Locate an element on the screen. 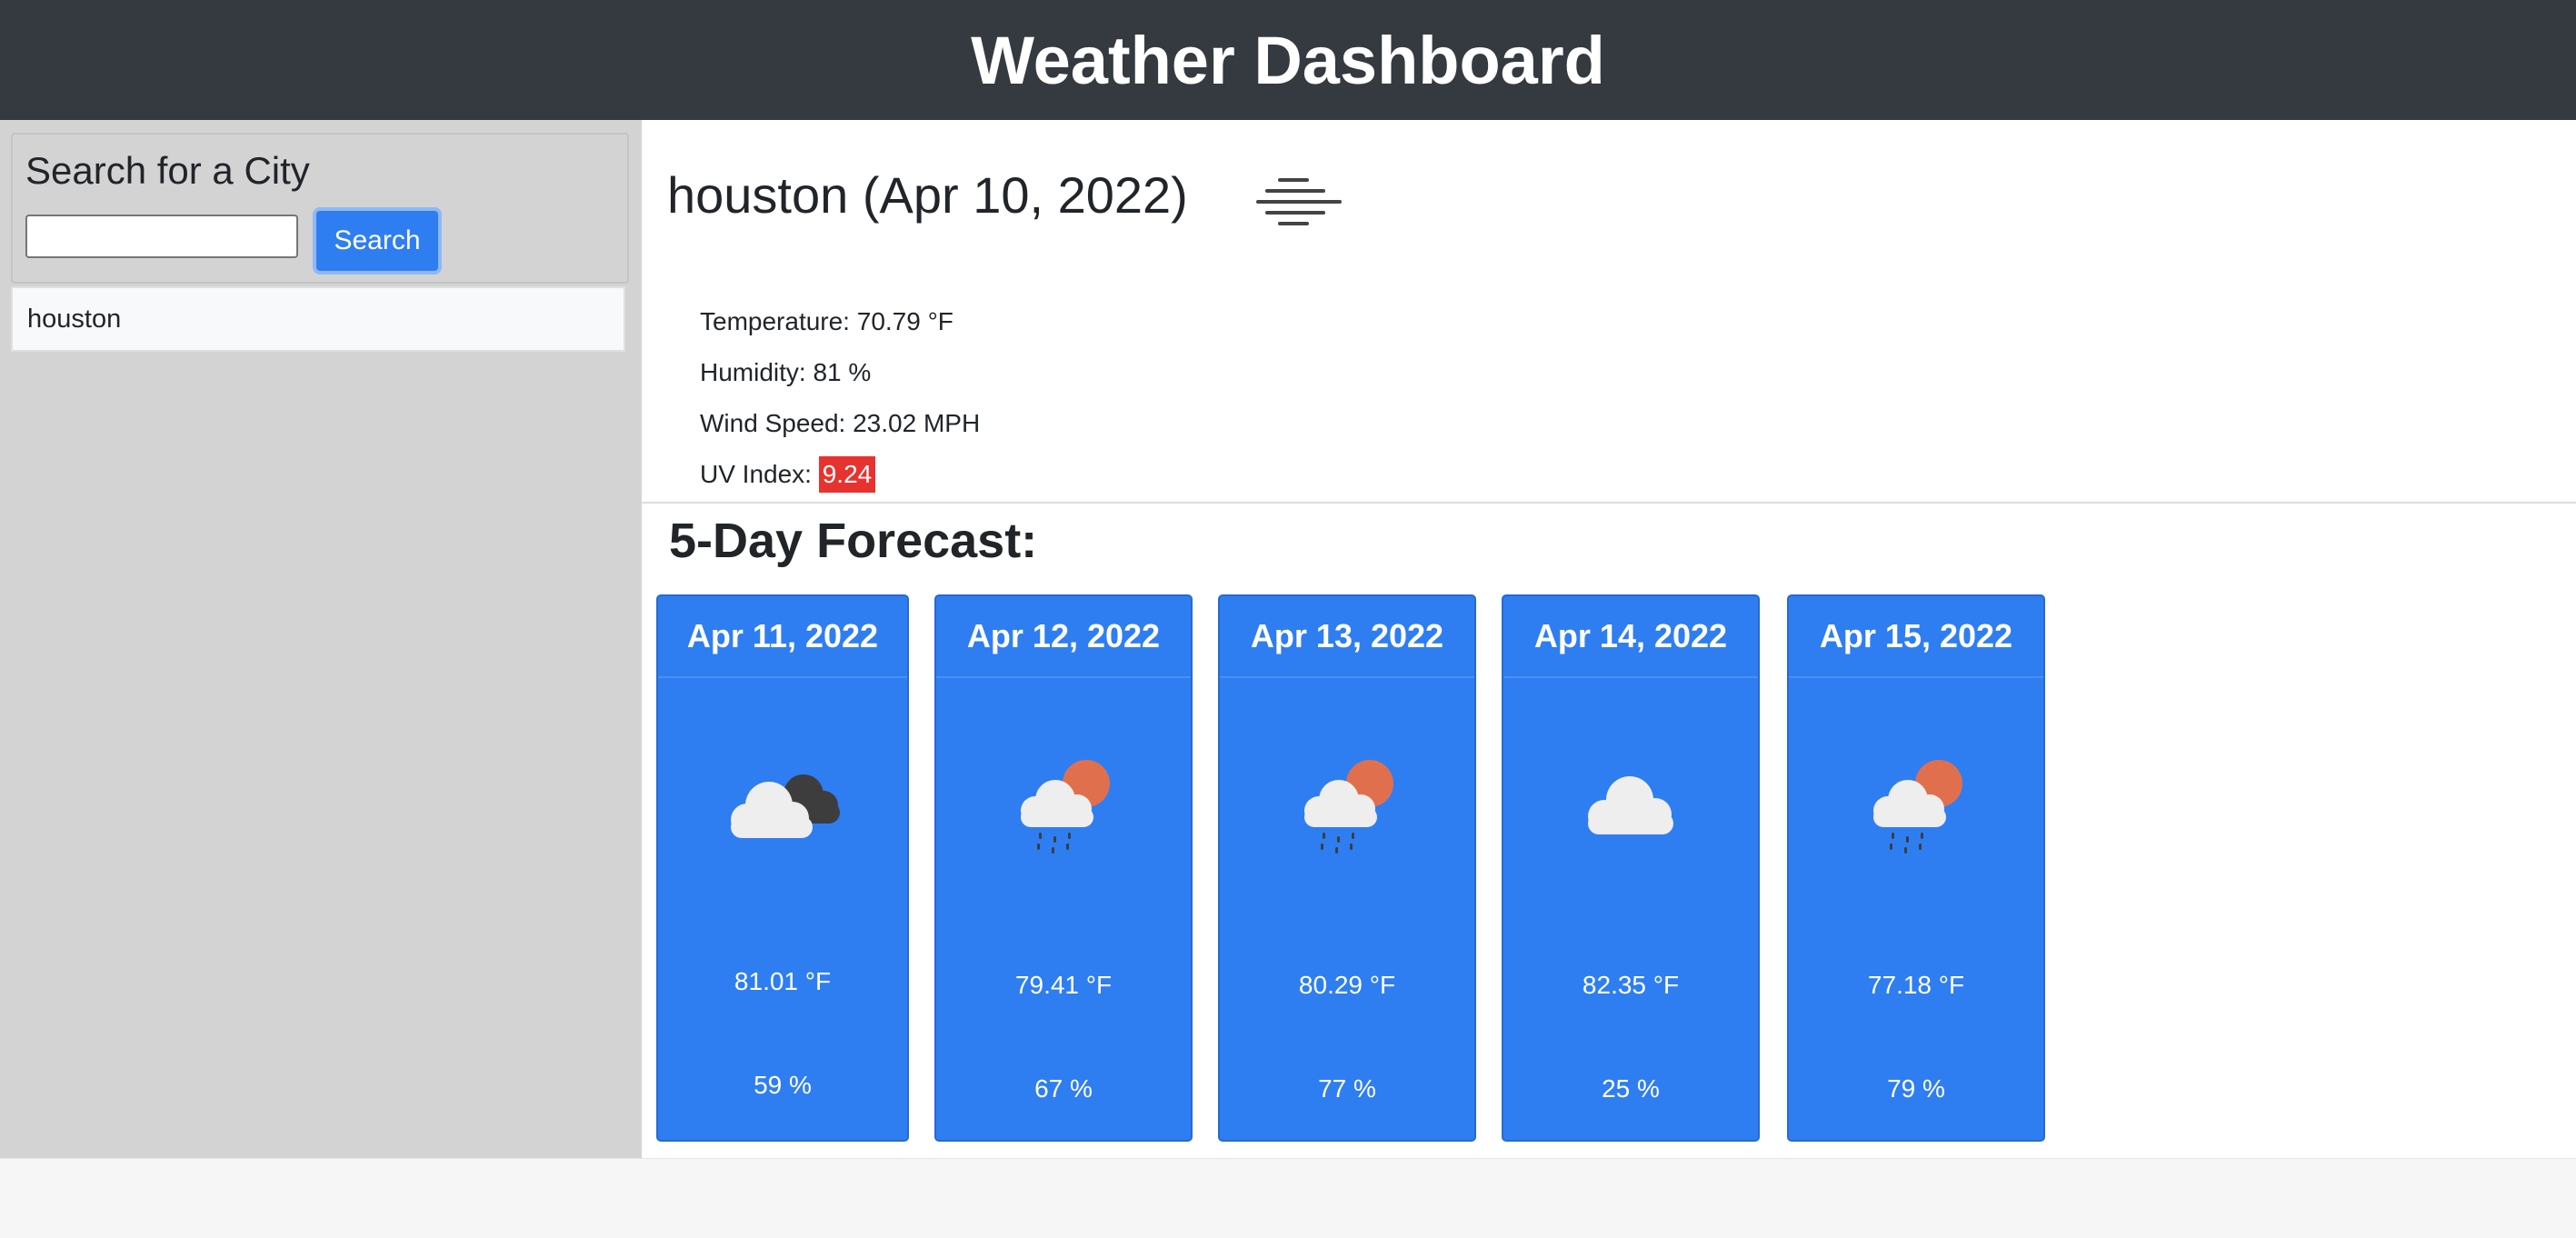 This screenshot has width=2576, height=1238. forecast-humidity: 67 % is located at coordinates (1063, 1088).